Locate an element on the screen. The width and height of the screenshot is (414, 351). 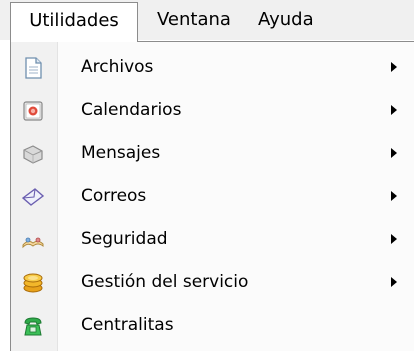
menu-item-centralitas: Centralitas is located at coordinates (212, 325).